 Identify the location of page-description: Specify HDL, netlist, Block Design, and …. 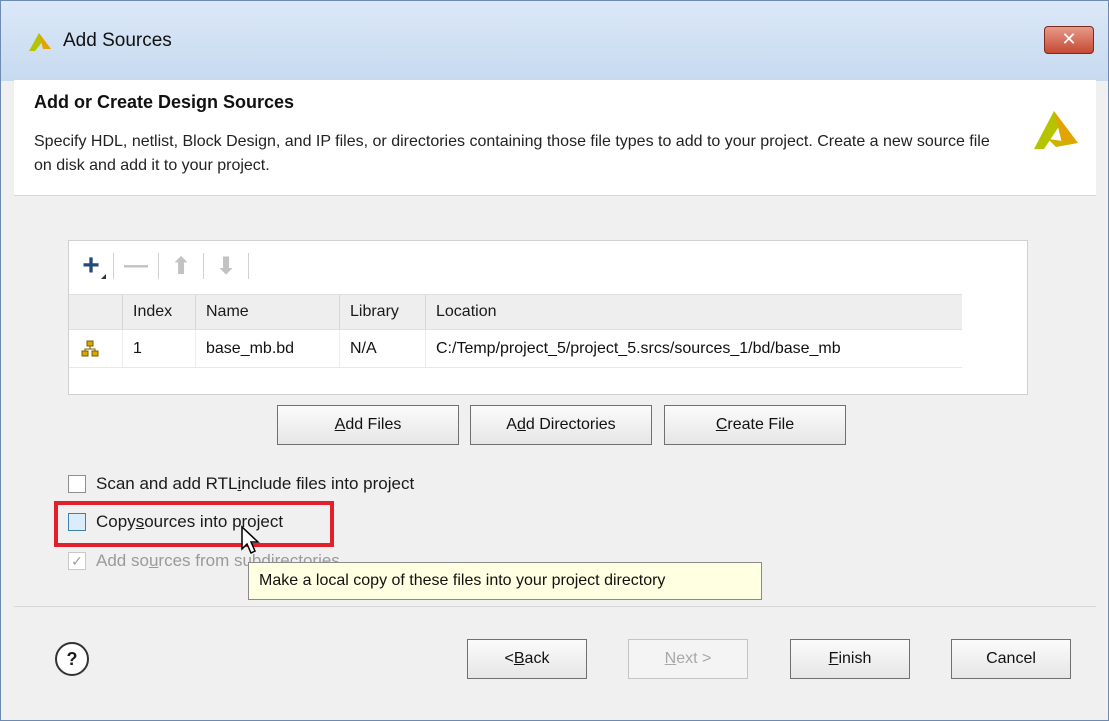
(512, 153).